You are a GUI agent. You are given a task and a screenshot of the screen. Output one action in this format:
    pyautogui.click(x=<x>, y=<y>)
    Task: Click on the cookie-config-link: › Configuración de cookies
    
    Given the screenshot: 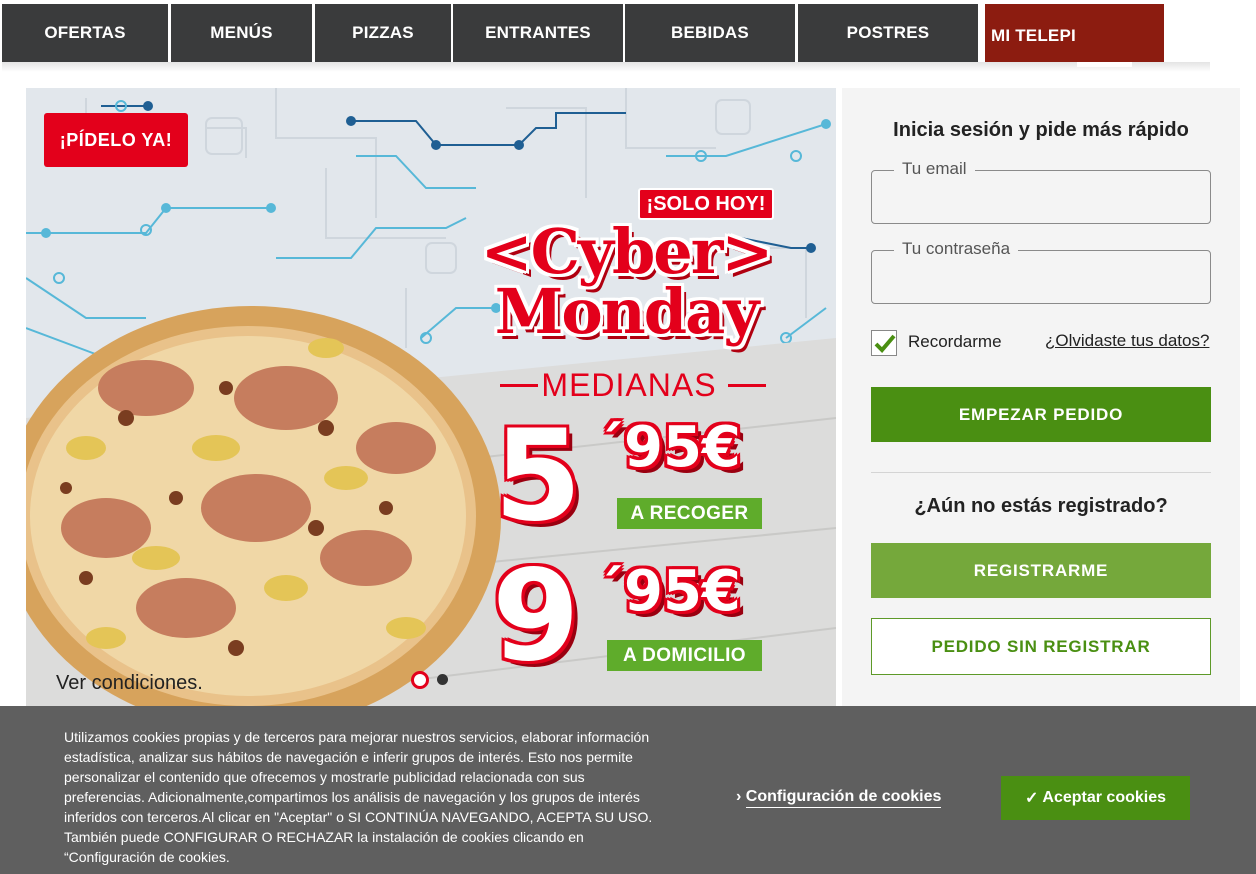 What is the action you would take?
    pyautogui.click(x=839, y=798)
    